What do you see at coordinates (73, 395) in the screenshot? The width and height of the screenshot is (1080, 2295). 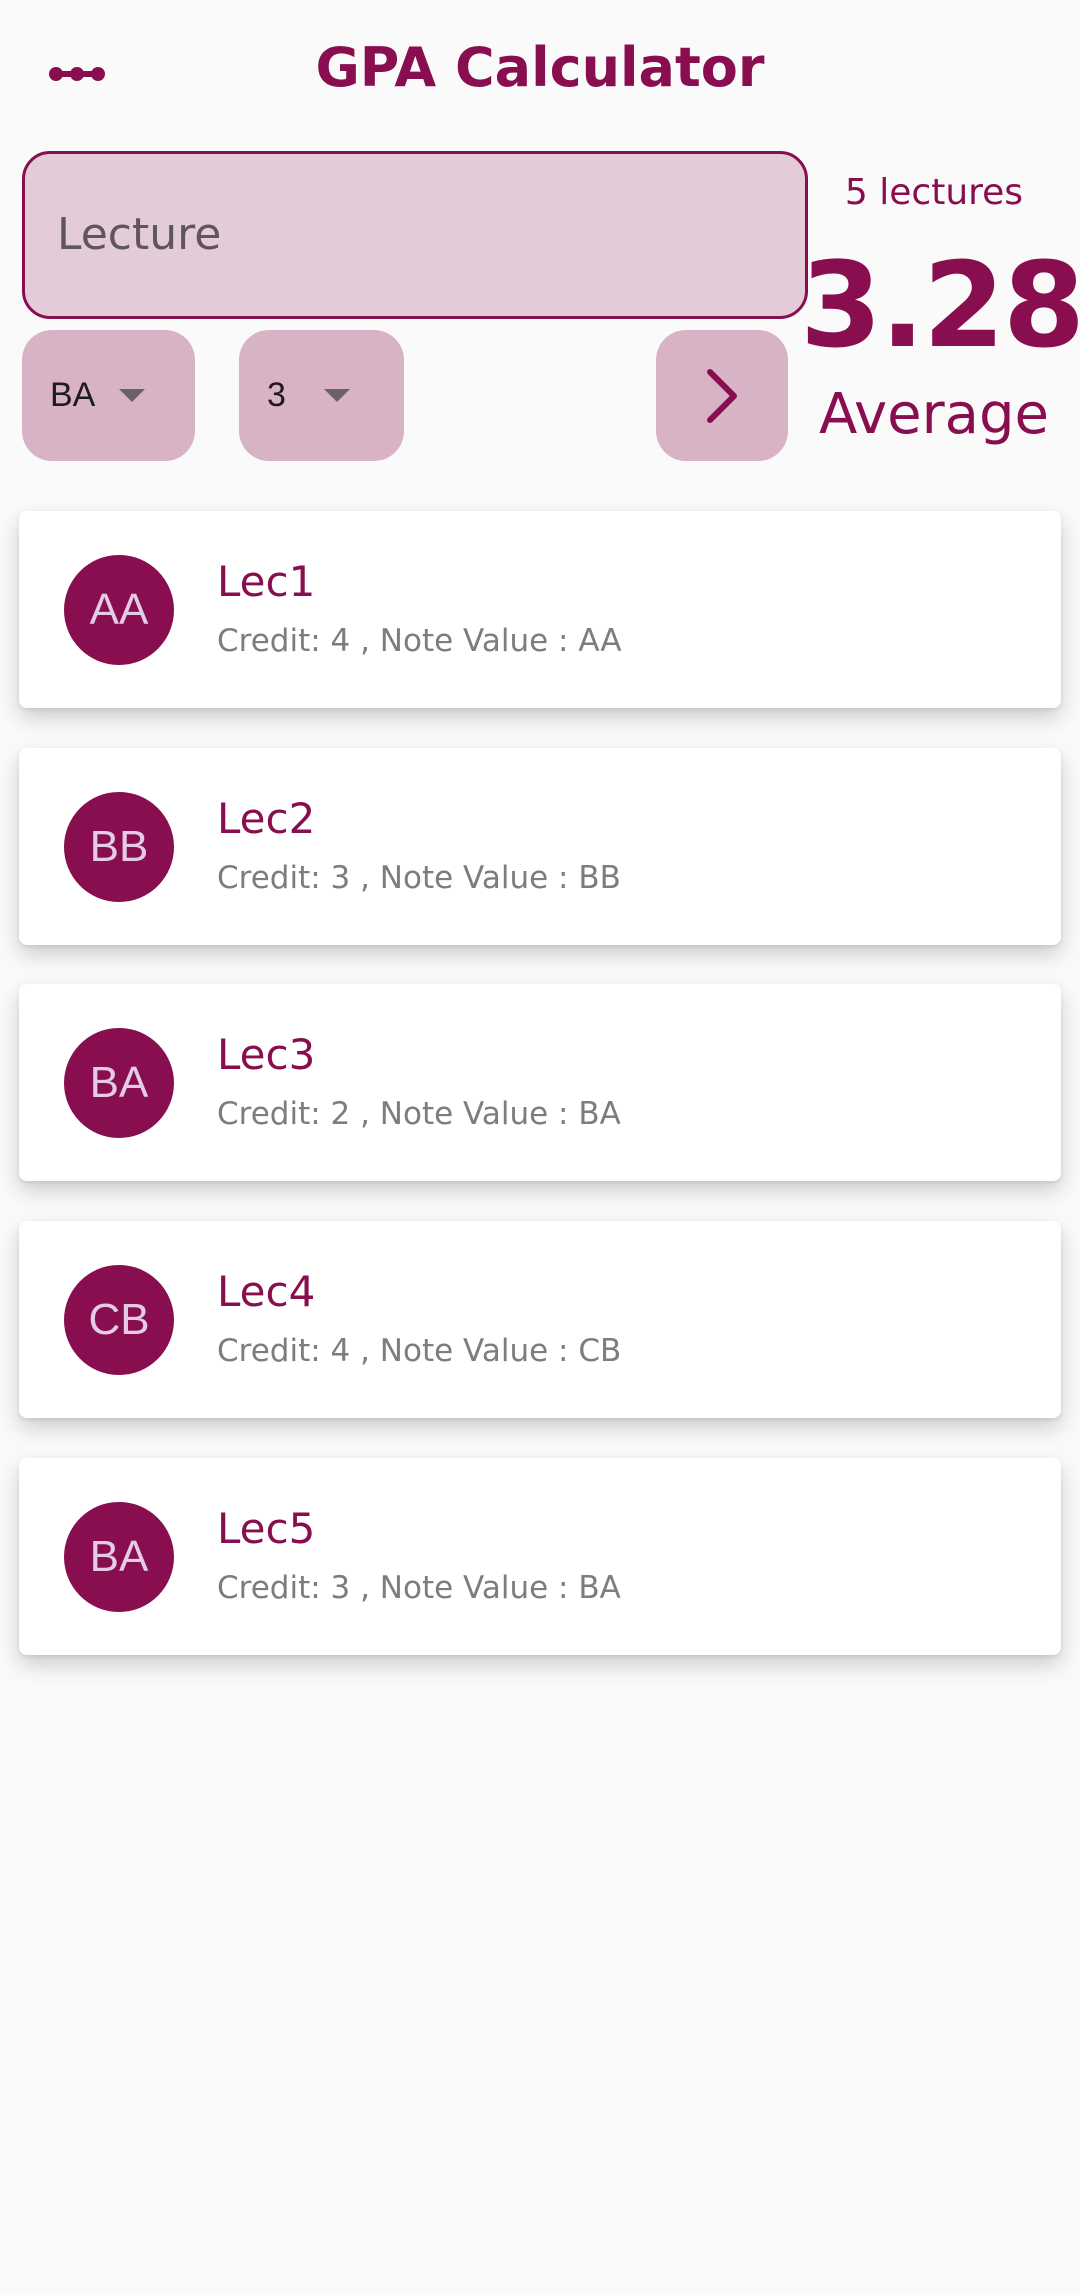 I see `note-dropdown-value: BA` at bounding box center [73, 395].